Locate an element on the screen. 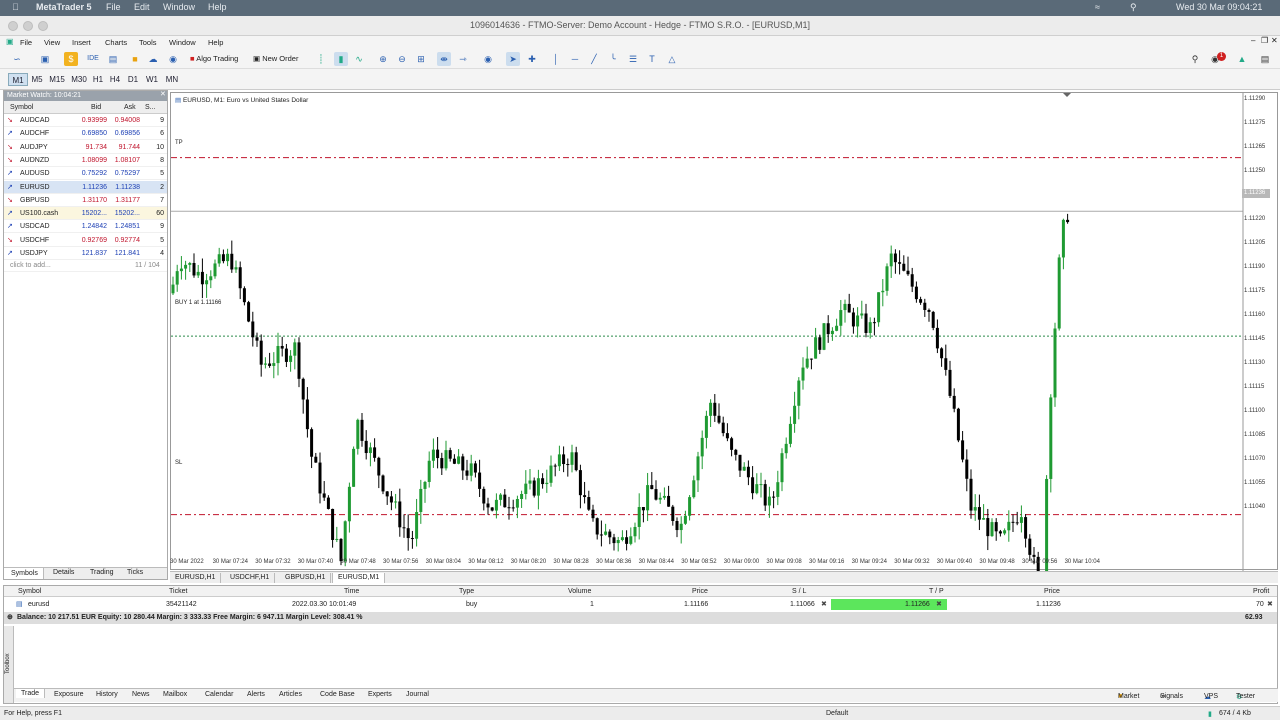  horizontal-line-icon: ─ is located at coordinates (575, 59).